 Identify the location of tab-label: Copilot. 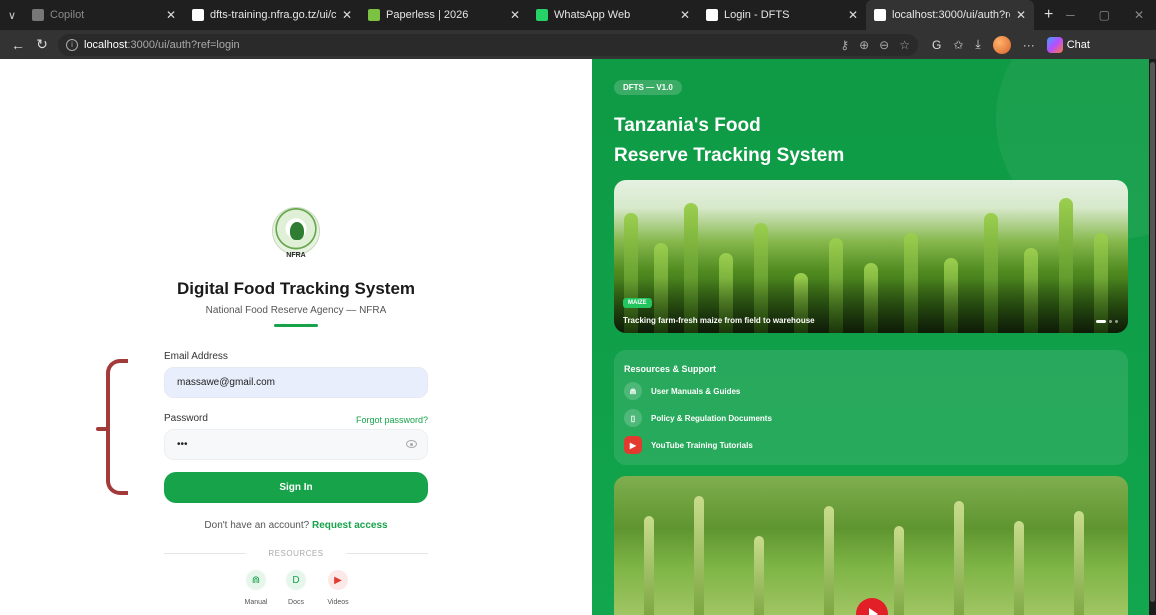
(67, 15).